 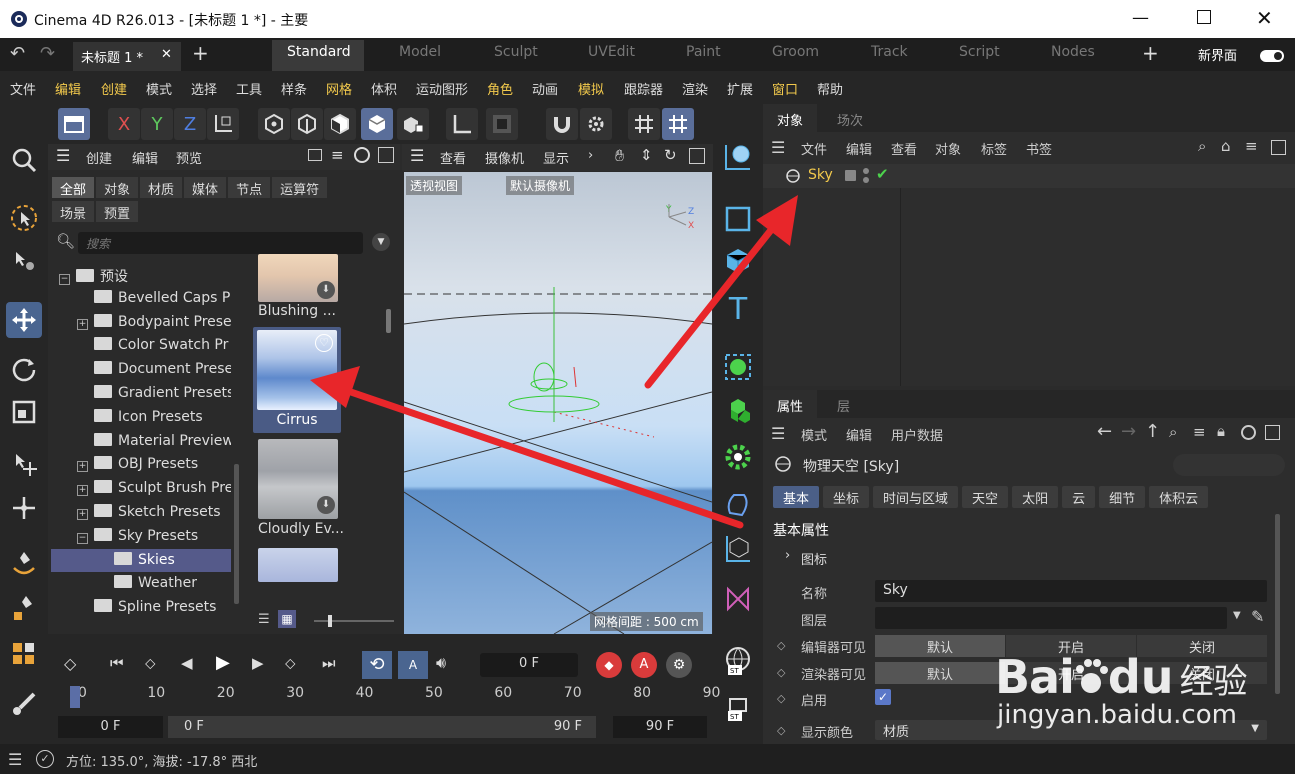 What do you see at coordinates (883, 697) in the screenshot?
I see `enable-checkbox: ✓` at bounding box center [883, 697].